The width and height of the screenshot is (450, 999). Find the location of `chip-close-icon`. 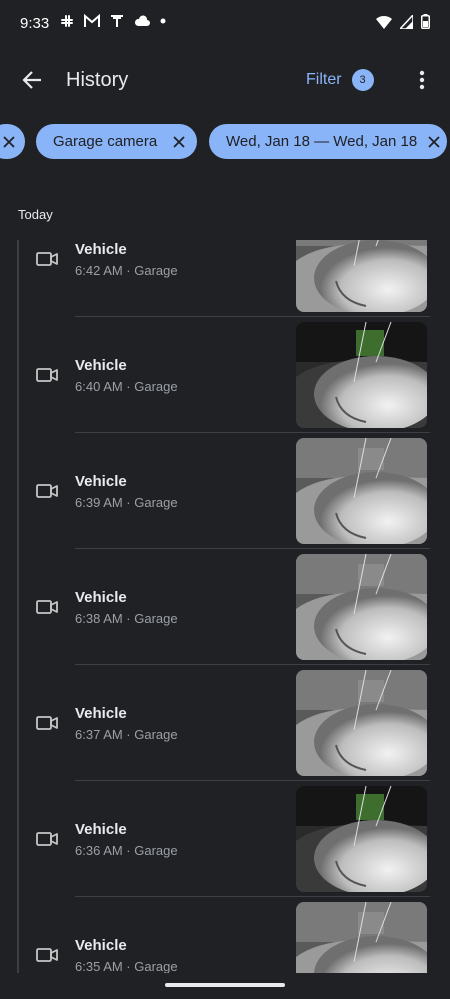

chip-close-icon is located at coordinates (9, 142).